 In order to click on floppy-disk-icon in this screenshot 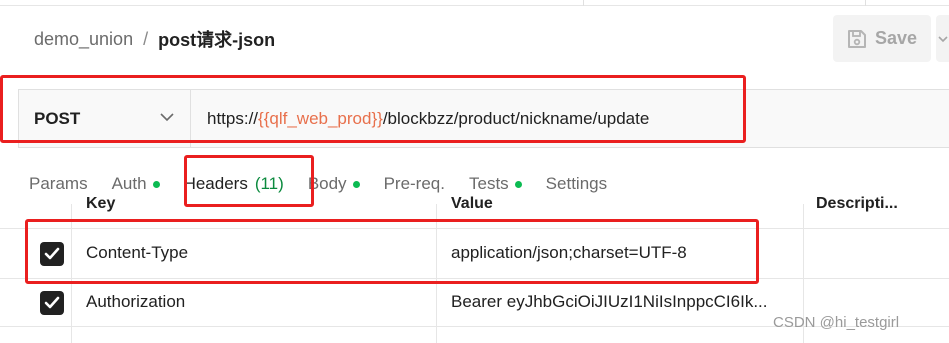, I will do `click(857, 38)`.